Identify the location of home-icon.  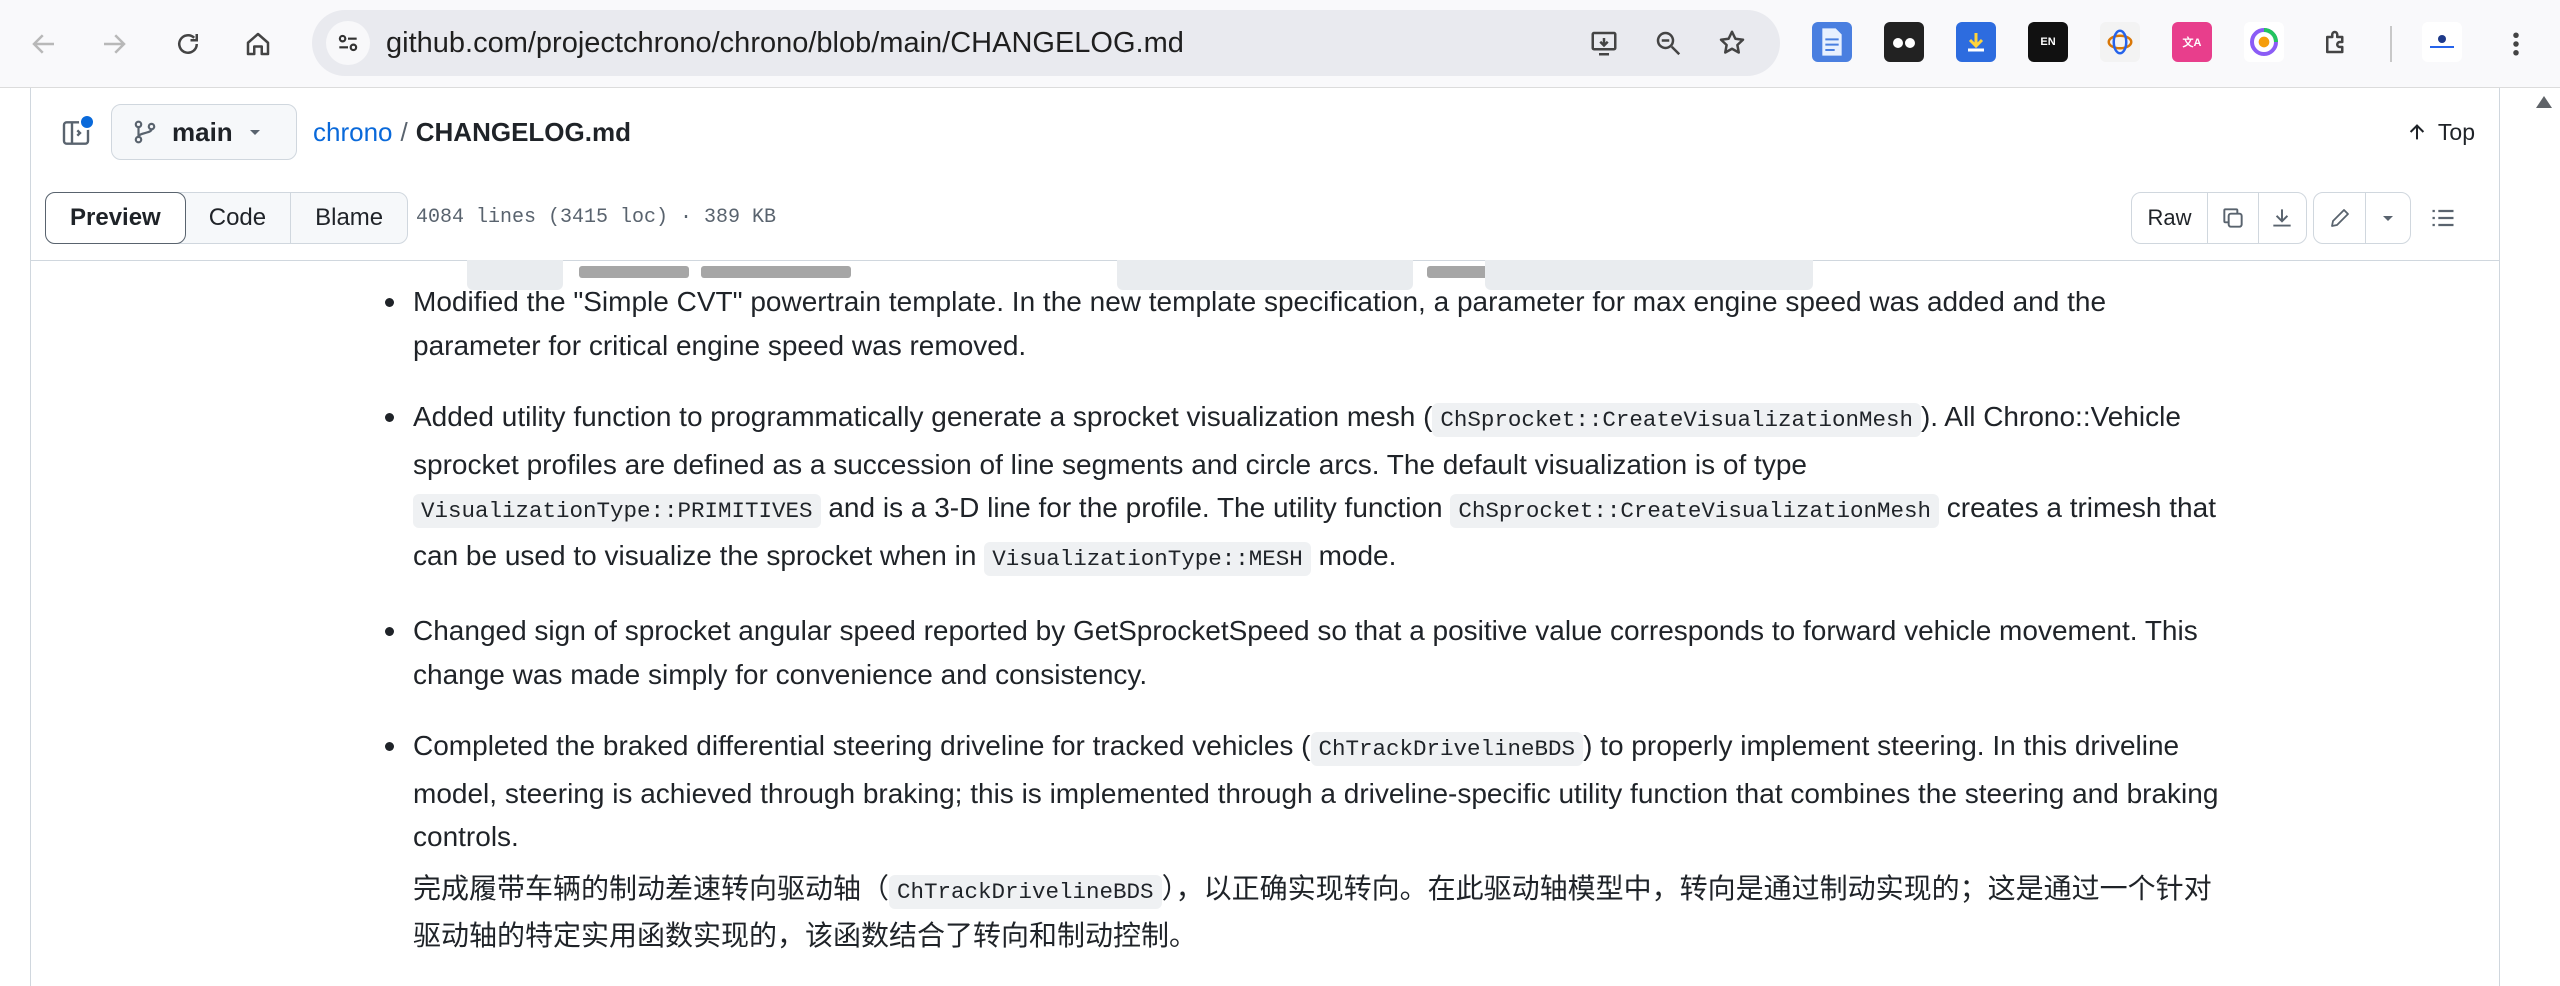
(258, 44).